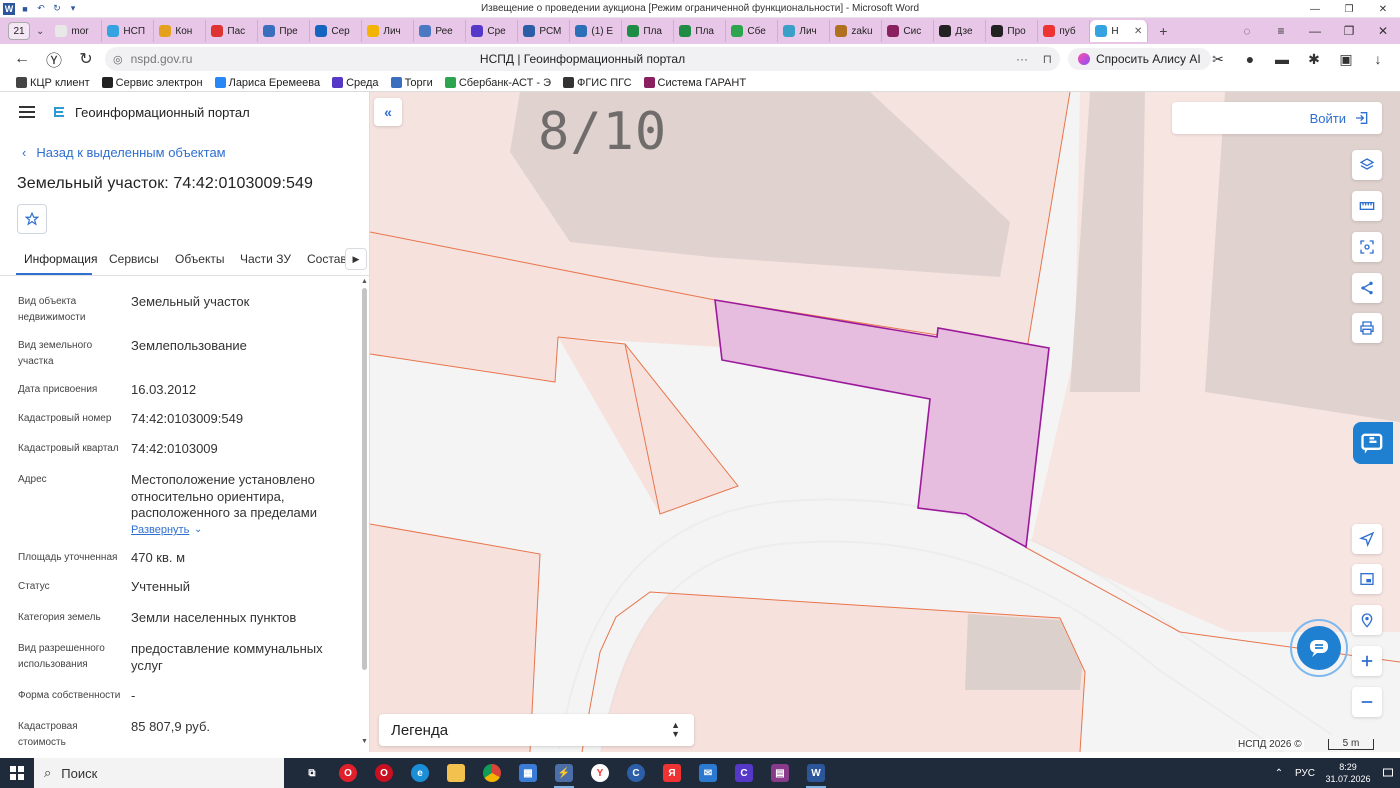  What do you see at coordinates (544, 31) in the screenshot?
I see `browser-tab: РСМ` at bounding box center [544, 31].